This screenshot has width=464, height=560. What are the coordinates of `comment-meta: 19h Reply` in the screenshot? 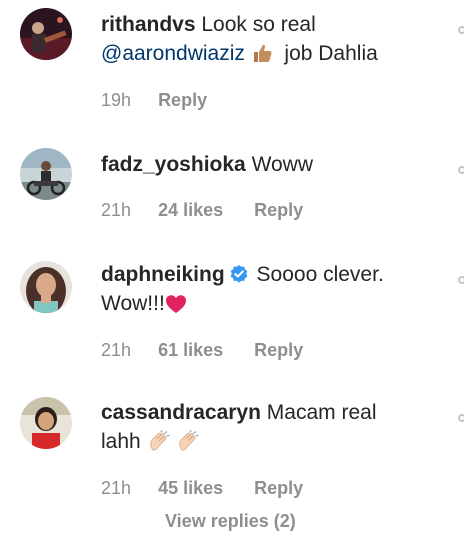 It's located at (154, 100).